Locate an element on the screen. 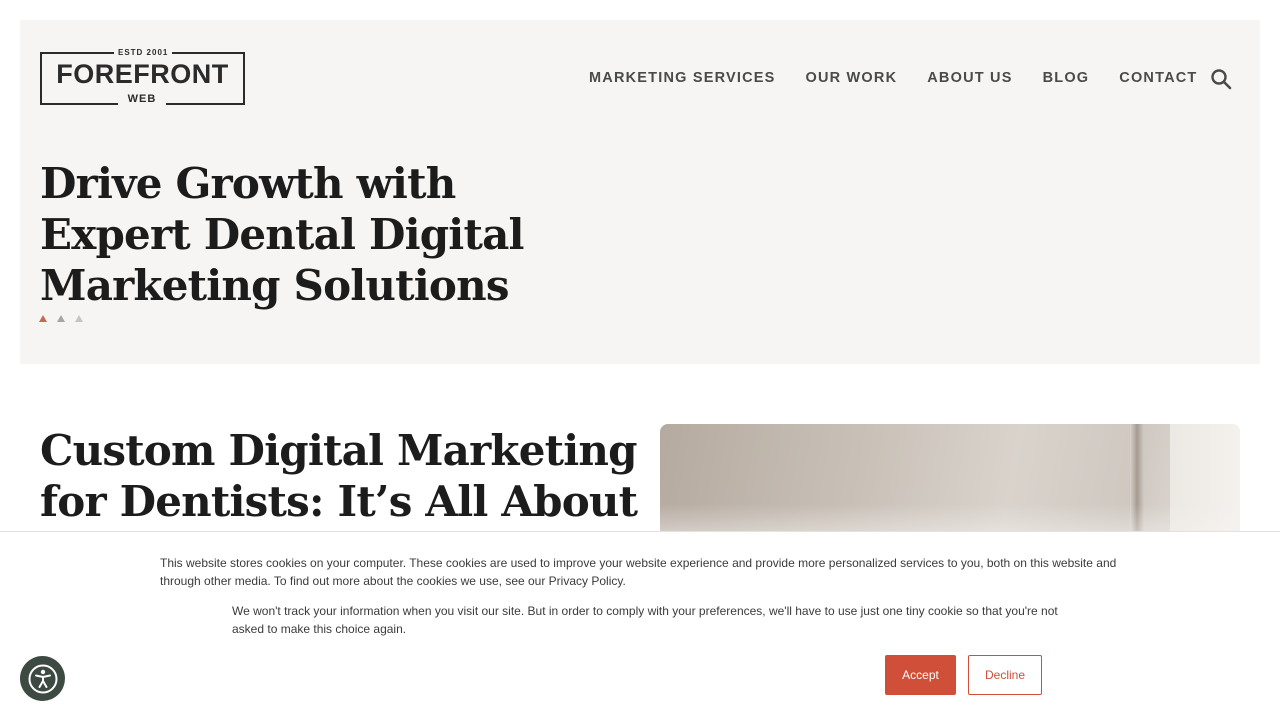  accessibility-icon is located at coordinates (42, 678).